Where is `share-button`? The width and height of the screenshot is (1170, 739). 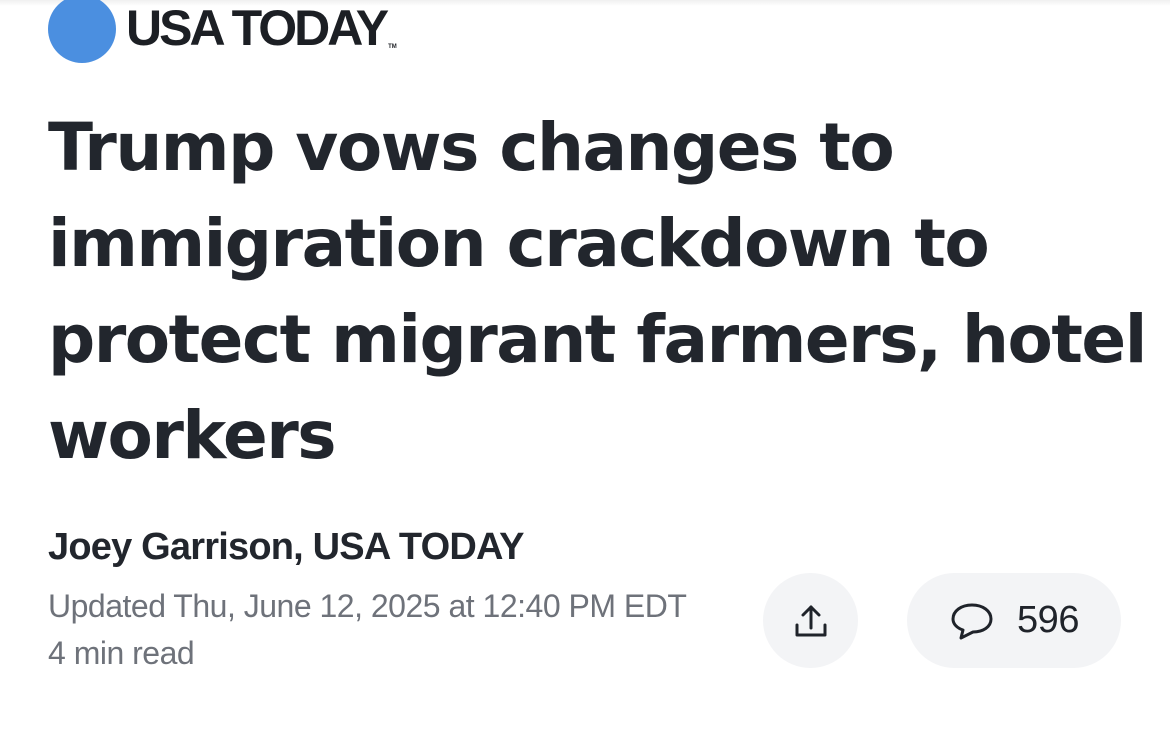 share-button is located at coordinates (810, 620).